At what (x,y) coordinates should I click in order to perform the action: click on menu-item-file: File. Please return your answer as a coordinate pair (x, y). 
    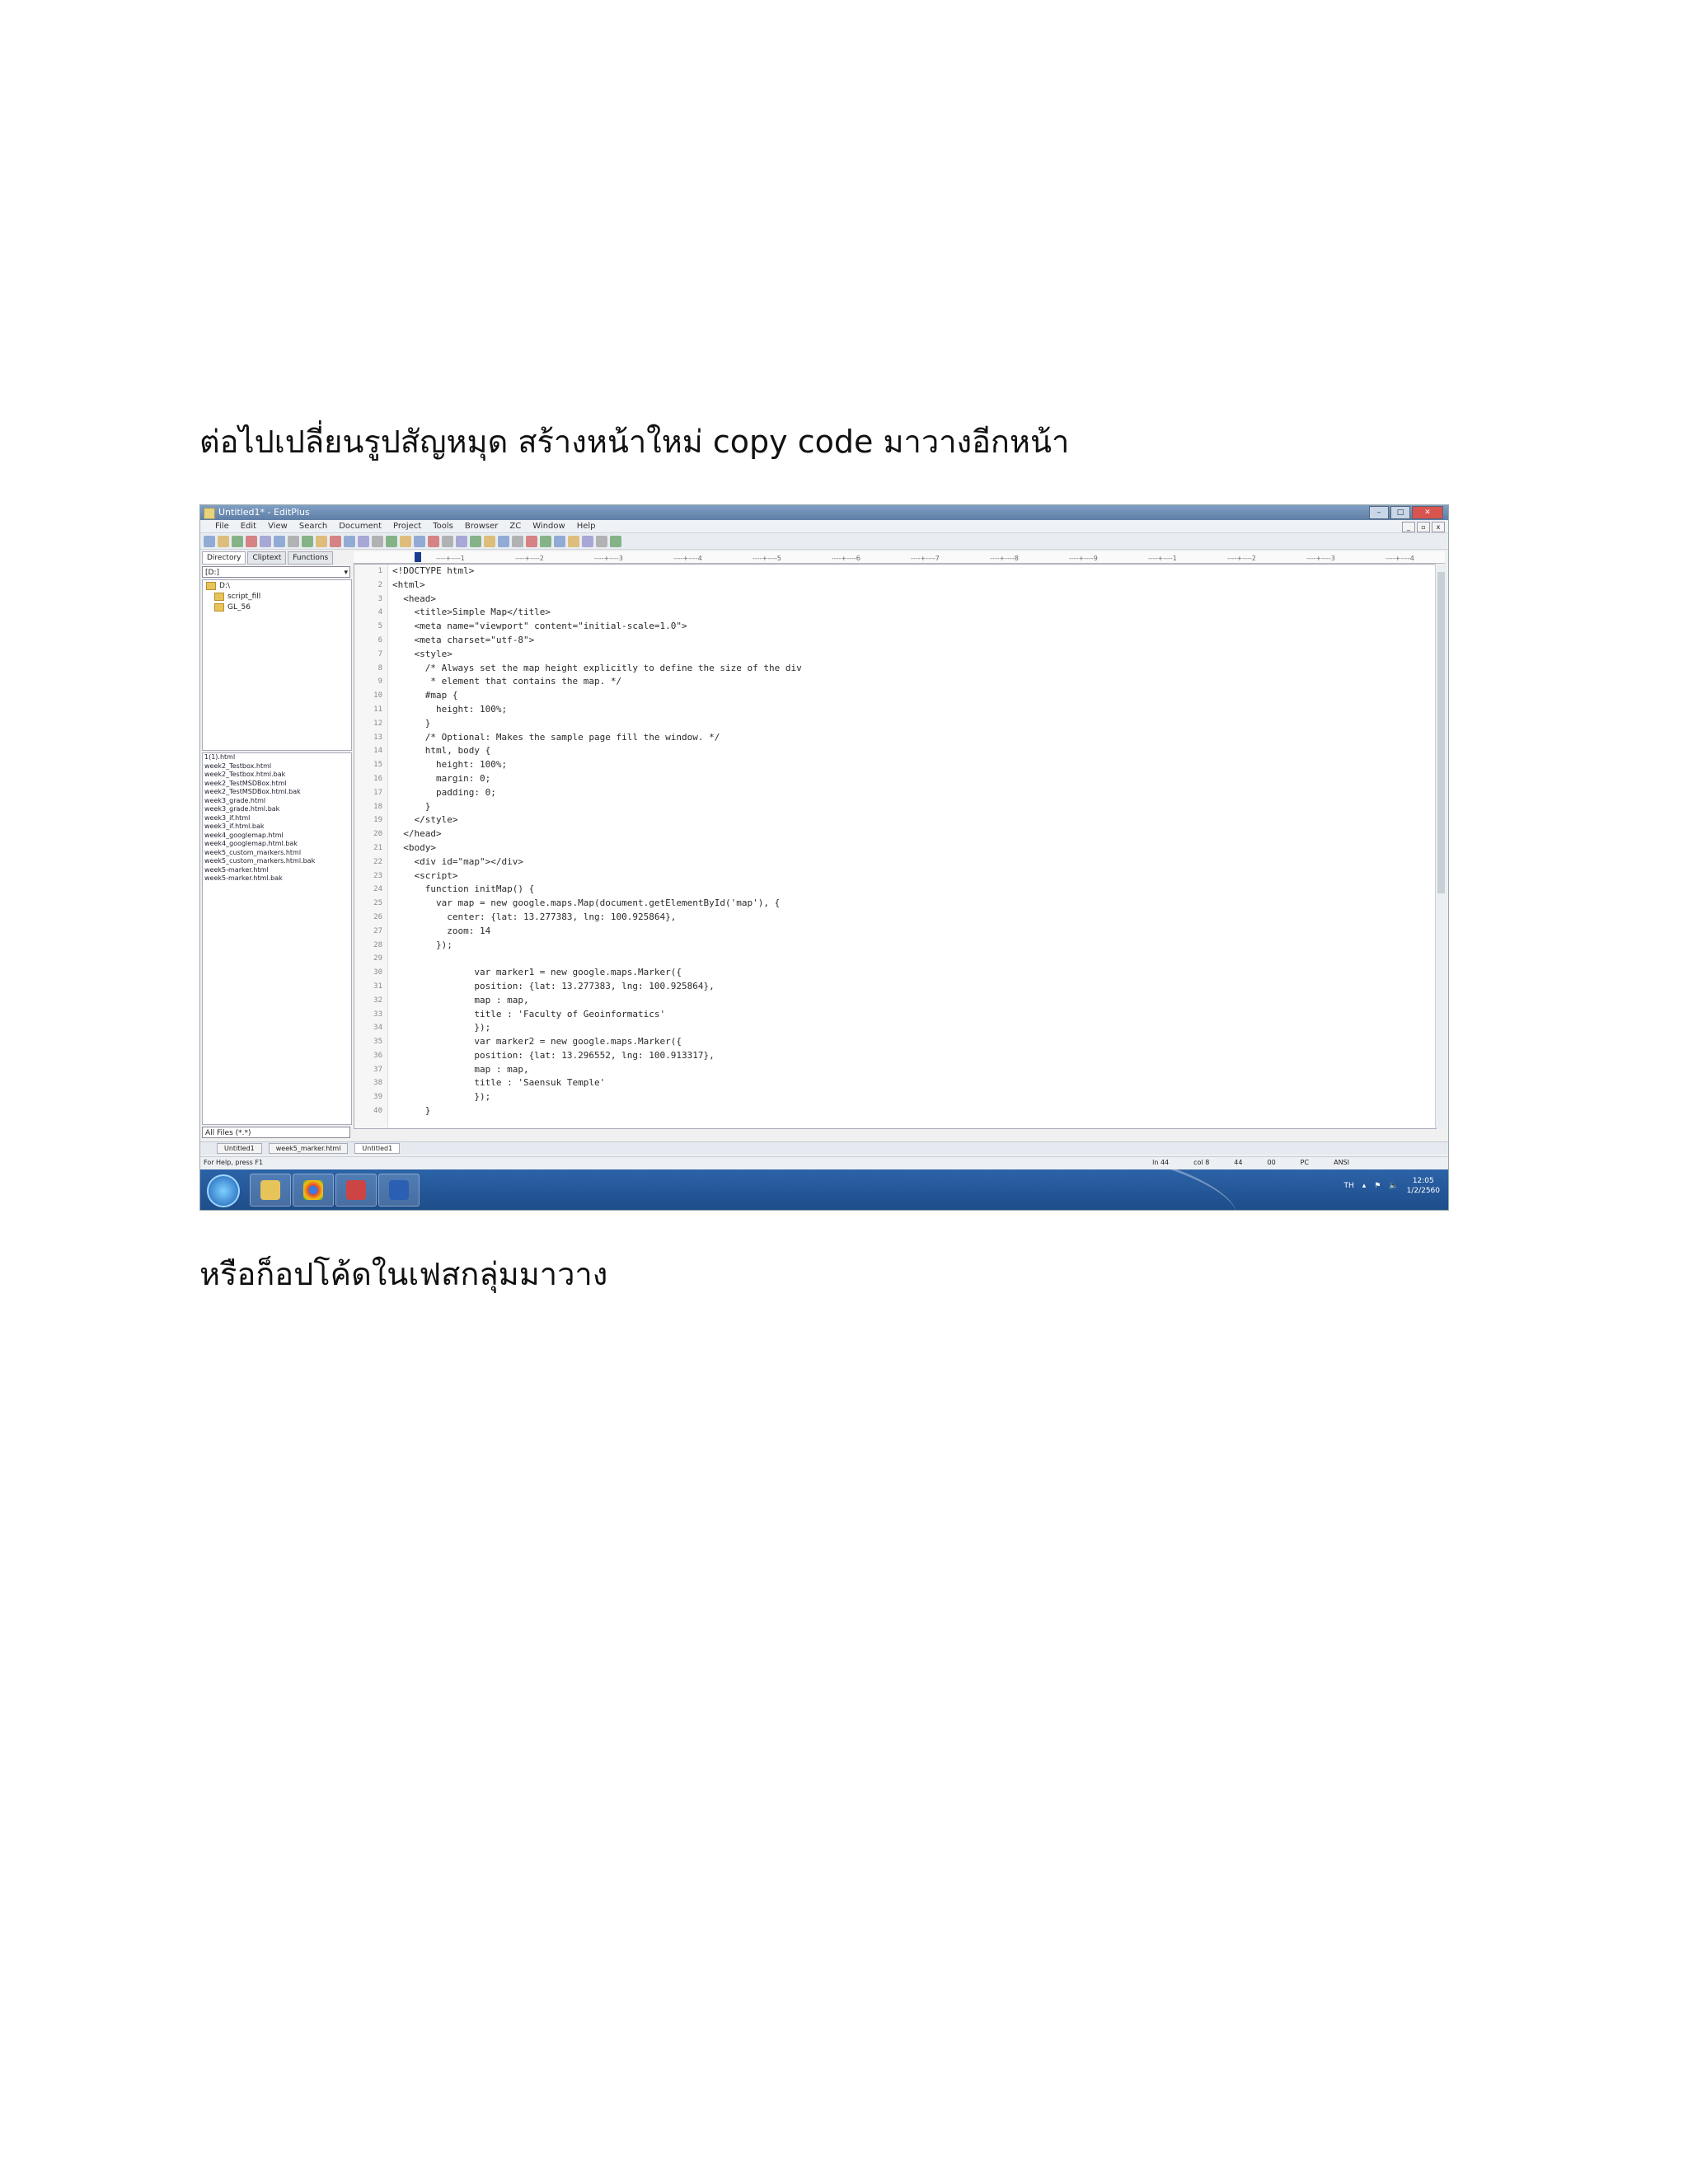
    Looking at the image, I should click on (222, 526).